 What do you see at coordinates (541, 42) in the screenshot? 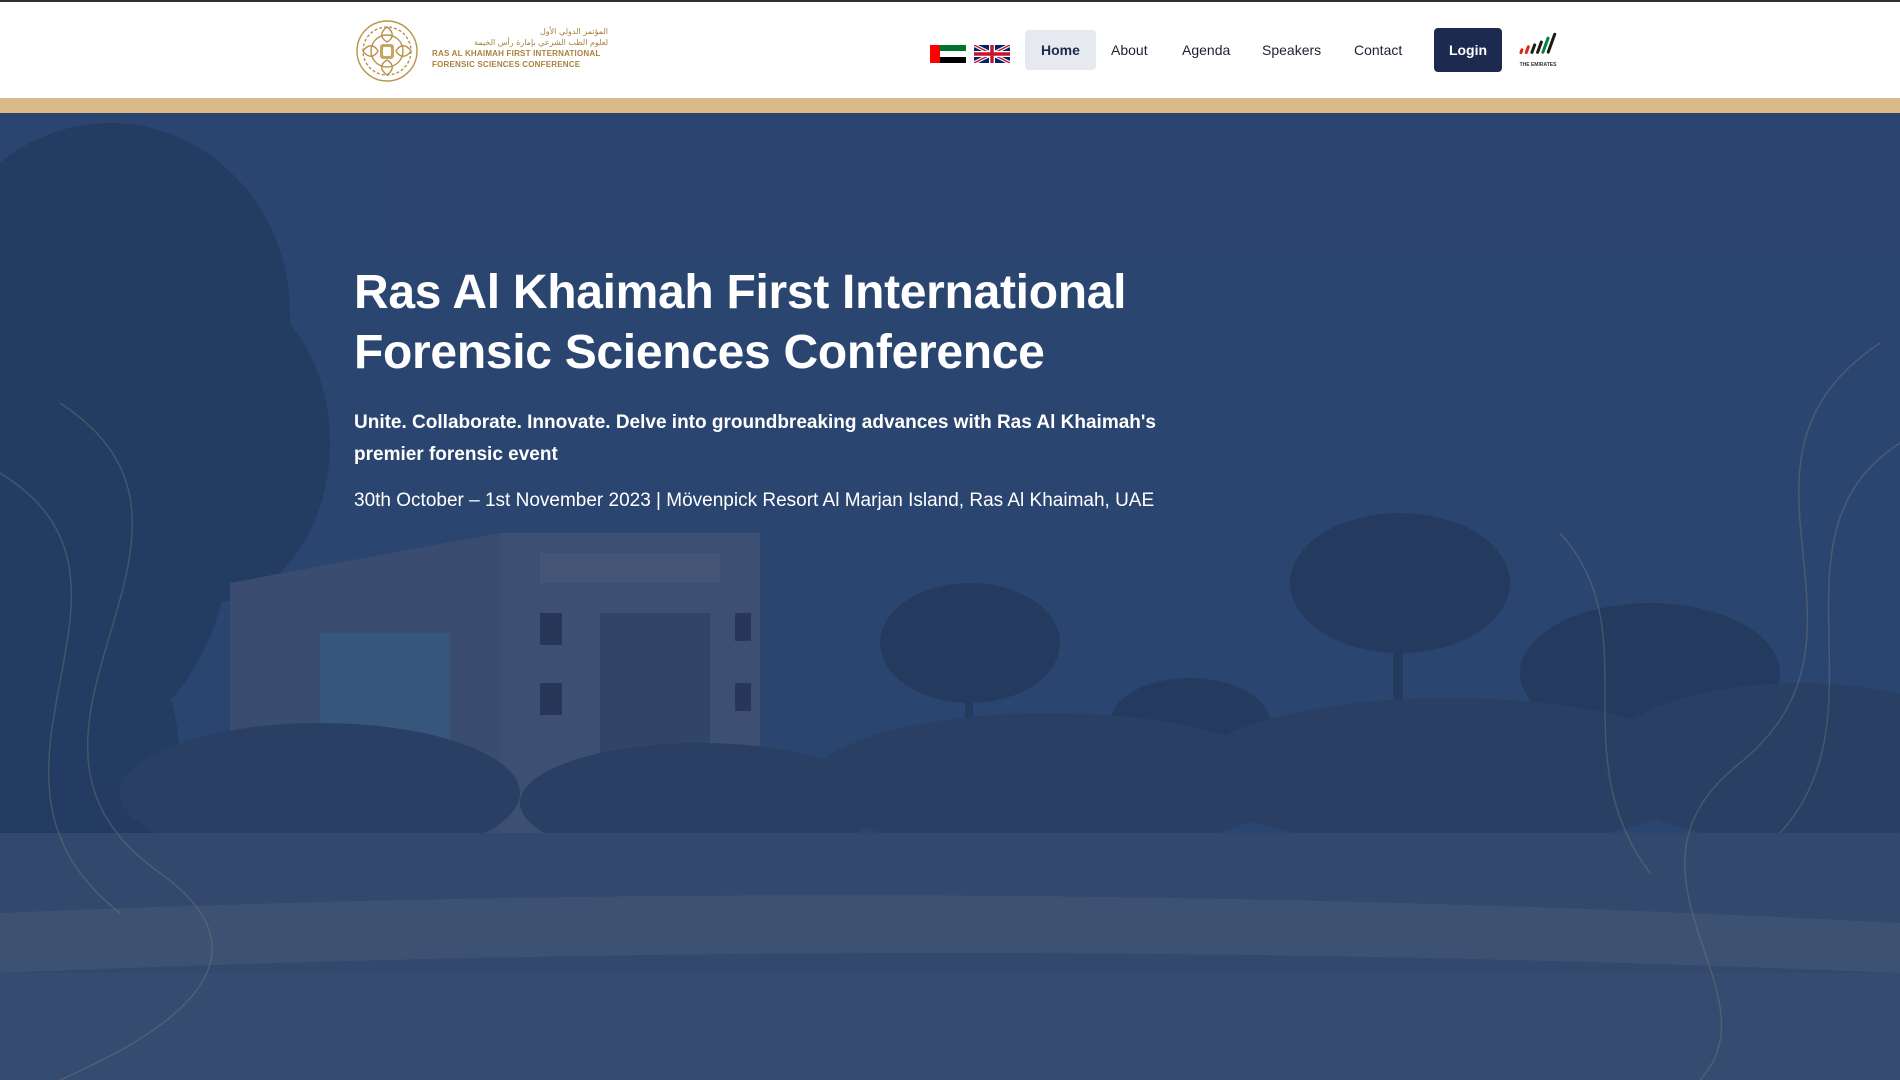
I see `brand-arabic-line-2: لعلوم الطب الشرعي بإمارة رأس الخيمة` at bounding box center [541, 42].